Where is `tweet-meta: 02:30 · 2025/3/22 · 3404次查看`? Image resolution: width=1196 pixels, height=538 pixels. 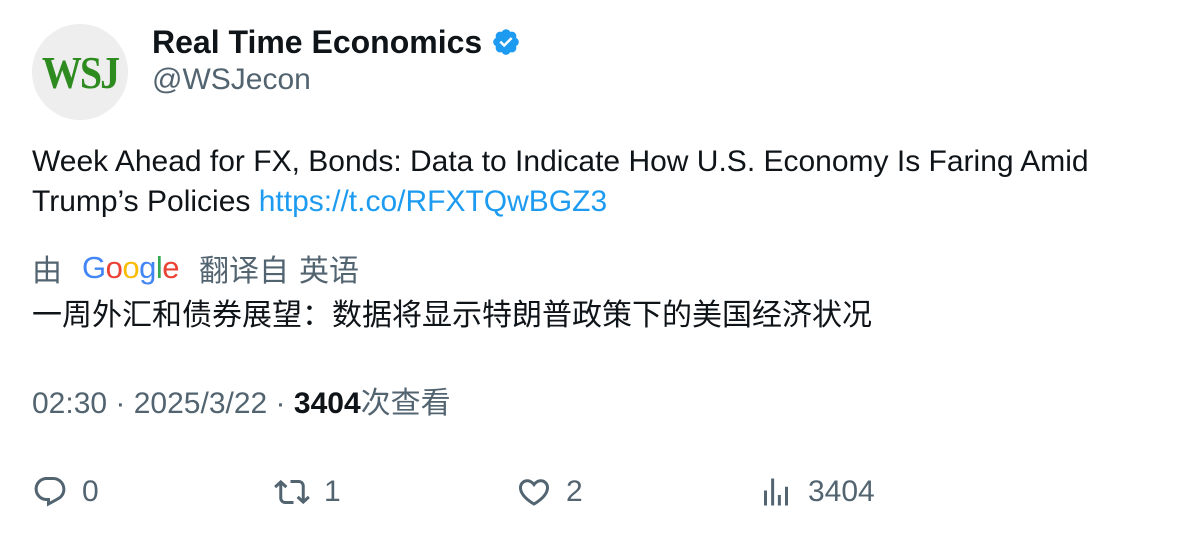 tweet-meta: 02:30 · 2025/3/22 · 3404次查看 is located at coordinates (241, 404).